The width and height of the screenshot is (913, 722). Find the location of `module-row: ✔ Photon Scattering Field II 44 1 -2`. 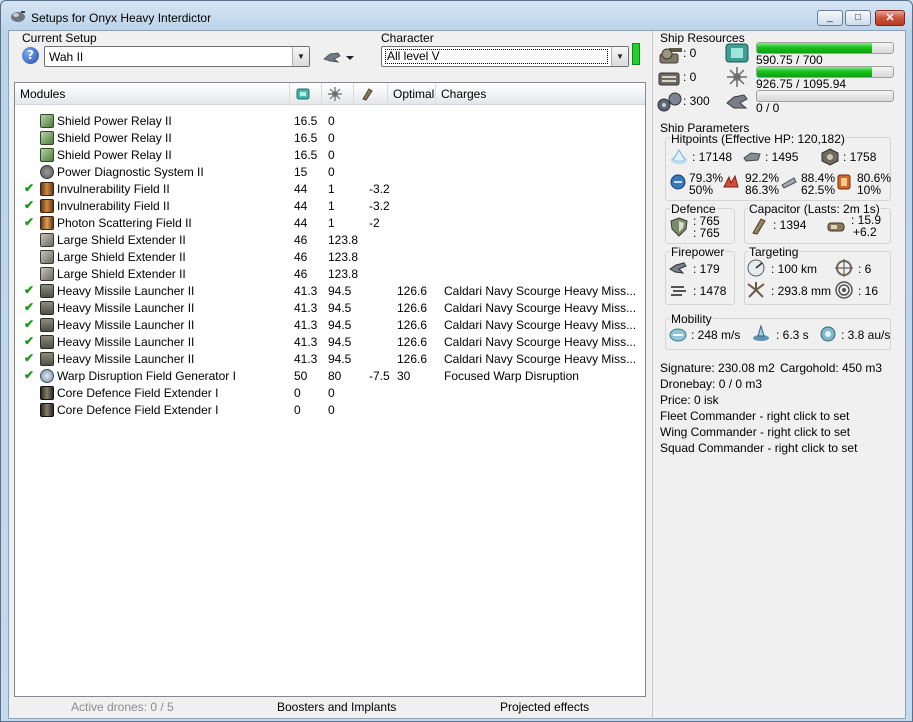

module-row: ✔ Photon Scattering Field II 44 1 -2 is located at coordinates (330, 223).